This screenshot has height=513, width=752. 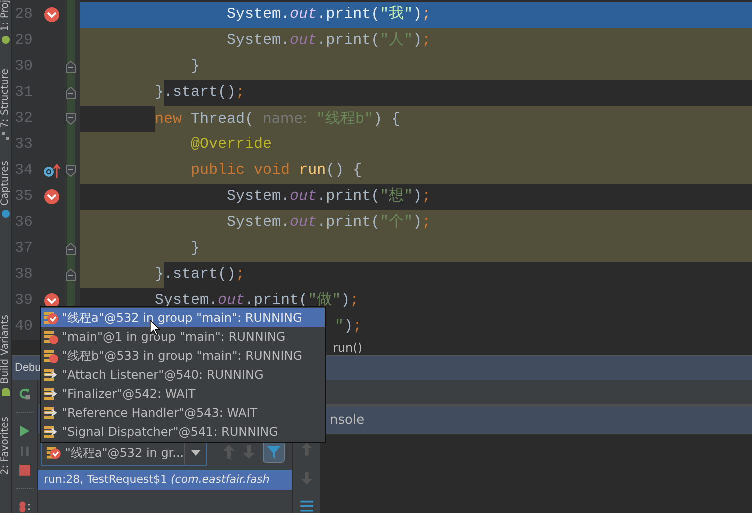 I want to click on up-arrow-icon, so click(x=306, y=449).